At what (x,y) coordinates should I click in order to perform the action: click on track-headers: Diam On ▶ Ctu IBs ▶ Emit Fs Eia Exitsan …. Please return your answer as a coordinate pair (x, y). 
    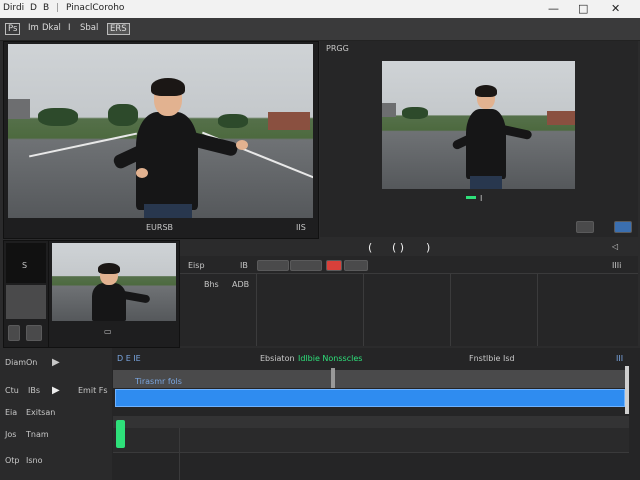
    Looking at the image, I should click on (56, 414).